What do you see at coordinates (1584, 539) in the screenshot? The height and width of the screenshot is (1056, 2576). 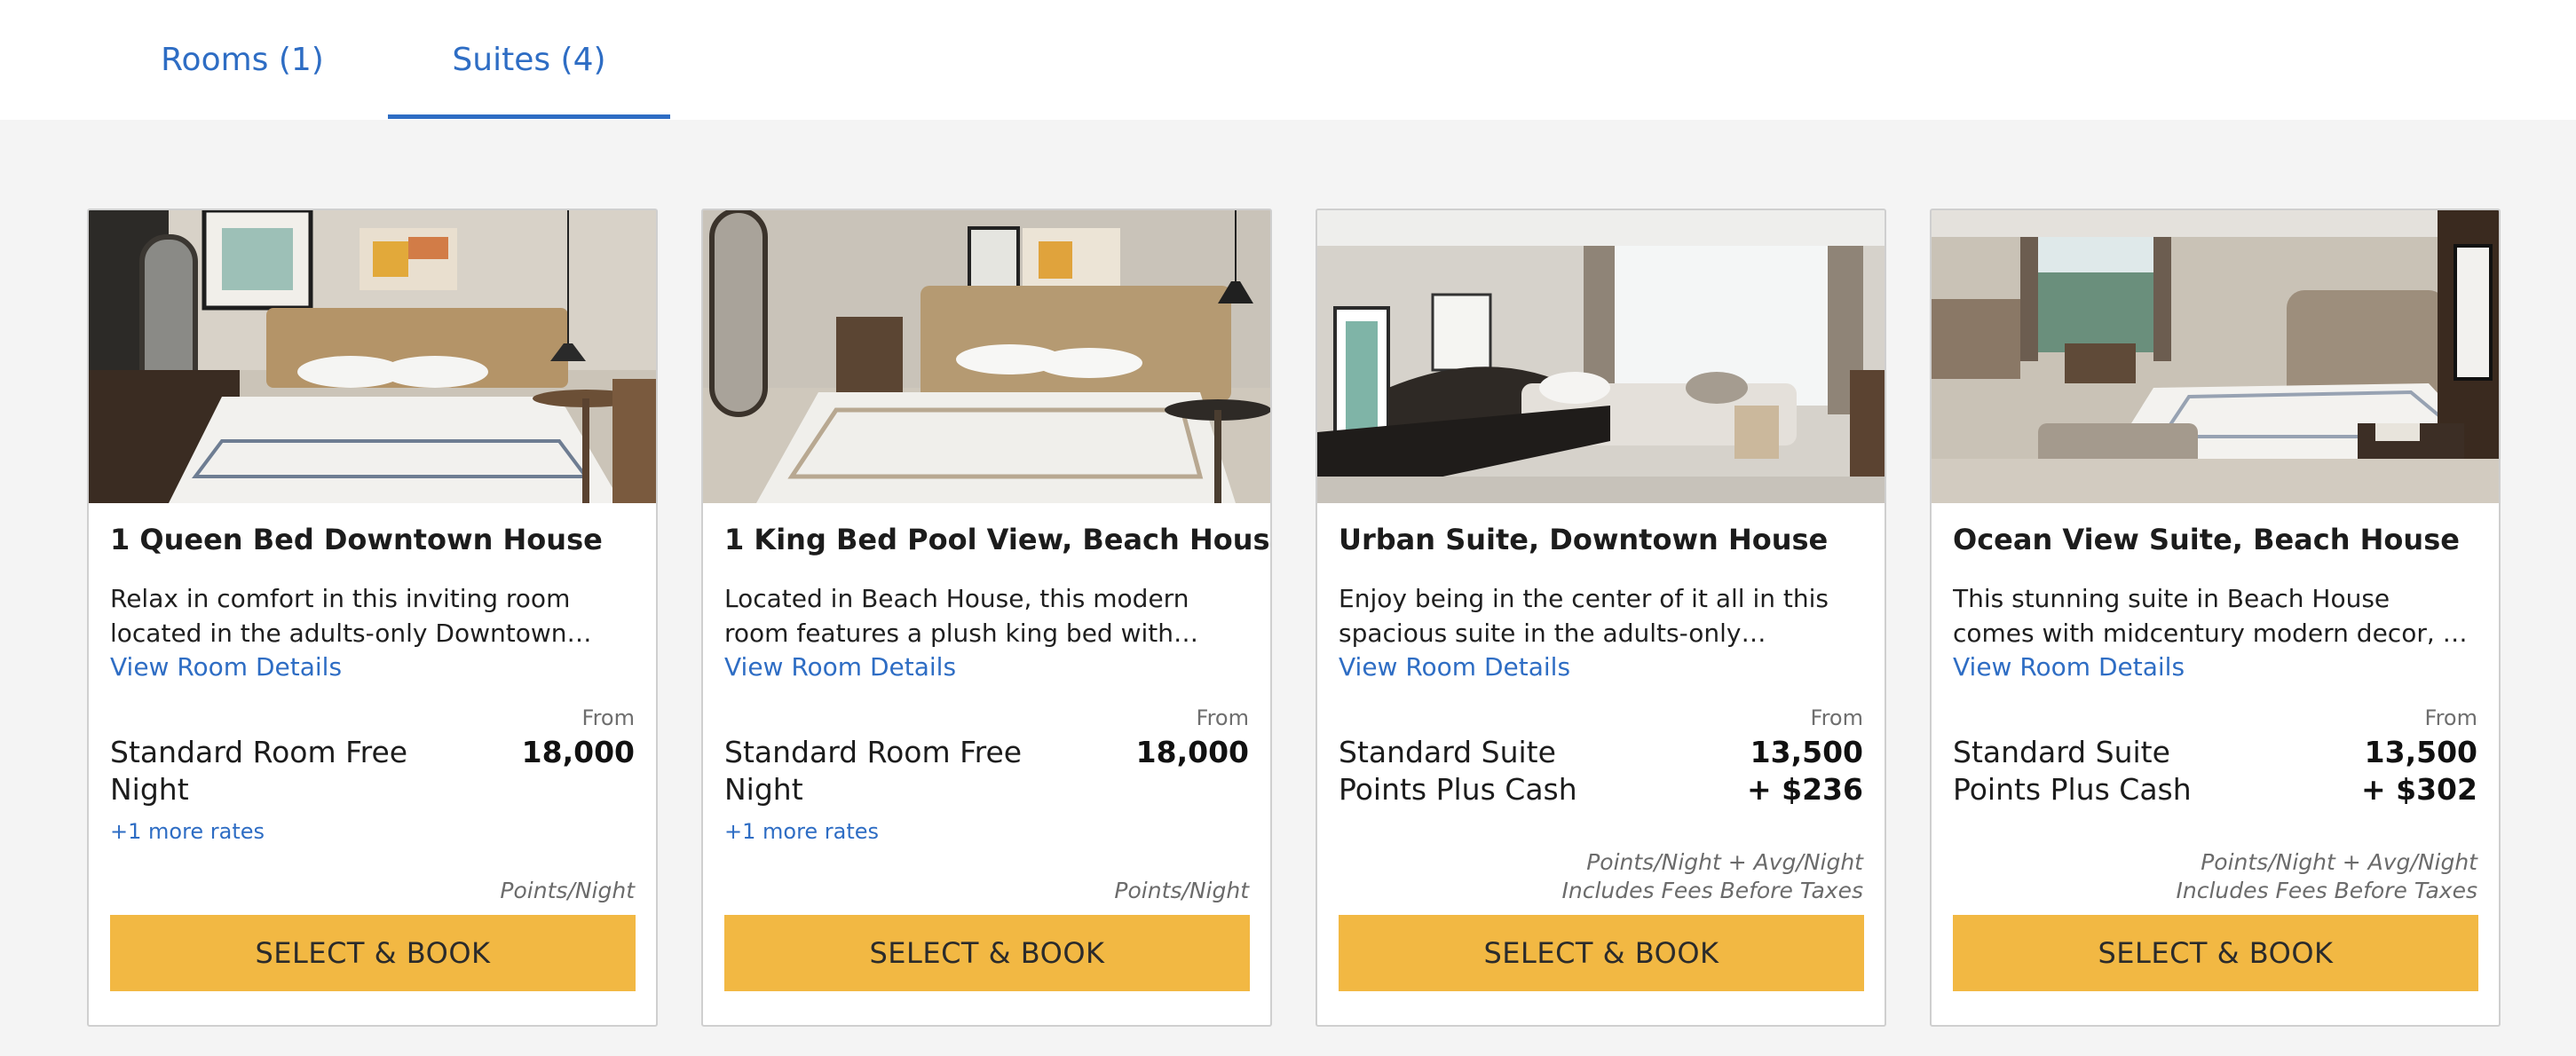 I see `room-title: Urban Suite, Downtown House` at bounding box center [1584, 539].